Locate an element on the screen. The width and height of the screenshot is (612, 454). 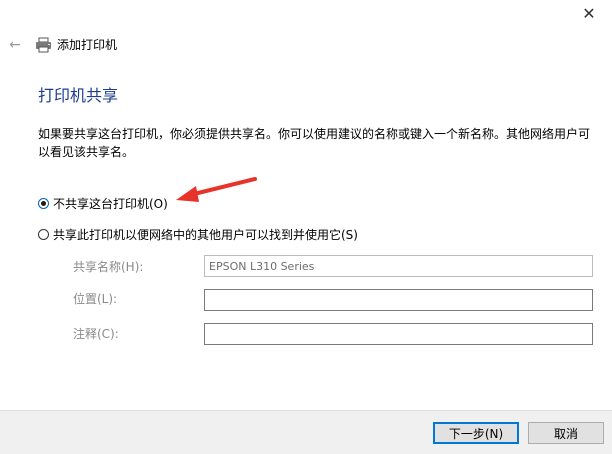
do-not-share-label: 不共享这台打印机(O) is located at coordinates (110, 204).